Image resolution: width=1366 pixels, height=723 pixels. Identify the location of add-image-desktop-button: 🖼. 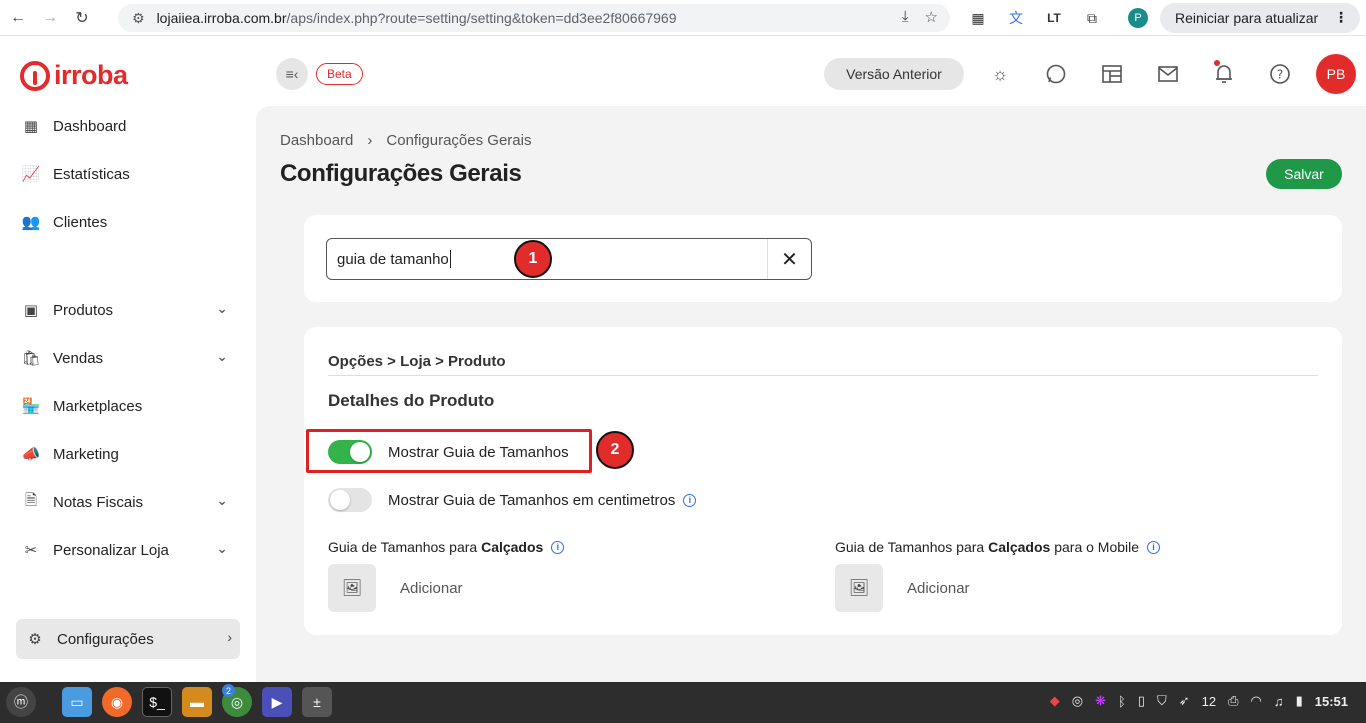
(352, 588).